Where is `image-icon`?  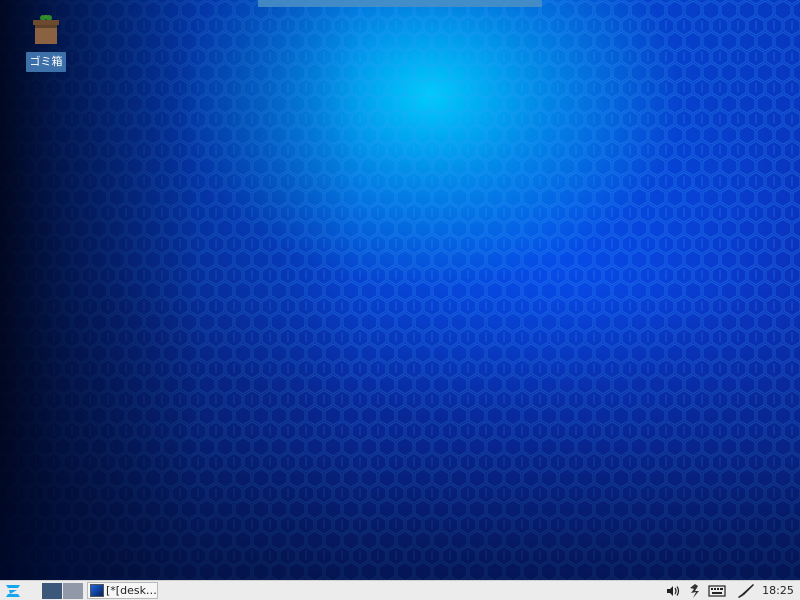
image-icon is located at coordinates (97, 590).